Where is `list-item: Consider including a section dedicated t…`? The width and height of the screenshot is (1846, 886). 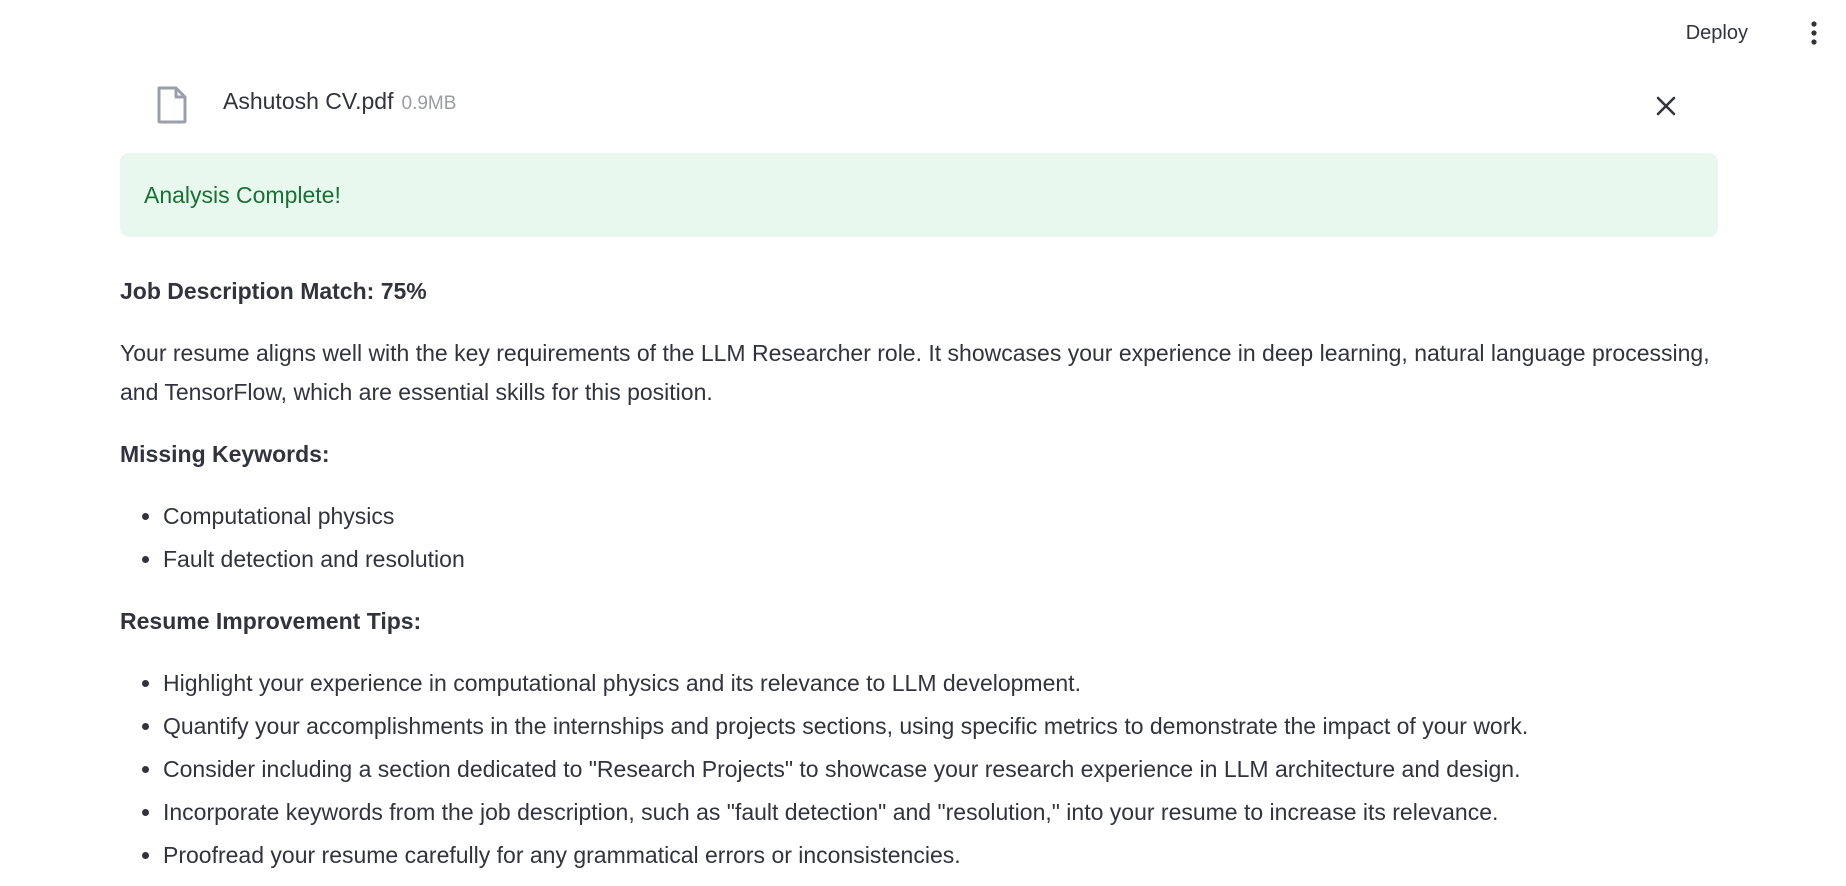 list-item: Consider including a section dedicated t… is located at coordinates (940, 769).